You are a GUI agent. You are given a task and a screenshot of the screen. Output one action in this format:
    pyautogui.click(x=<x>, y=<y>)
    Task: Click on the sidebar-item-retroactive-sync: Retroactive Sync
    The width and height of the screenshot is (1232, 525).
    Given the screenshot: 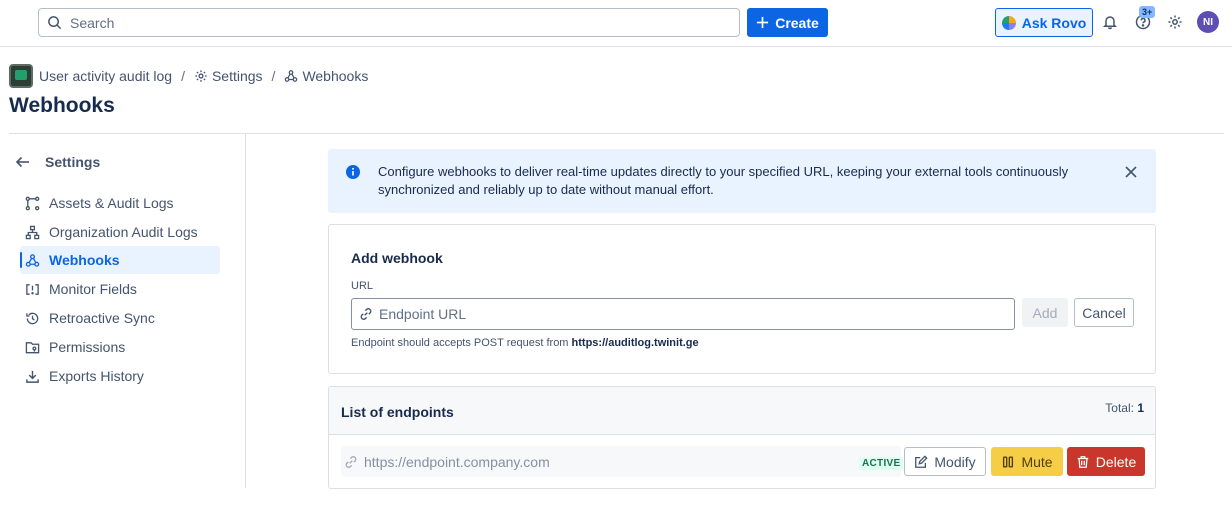 What is the action you would take?
    pyautogui.click(x=120, y=318)
    